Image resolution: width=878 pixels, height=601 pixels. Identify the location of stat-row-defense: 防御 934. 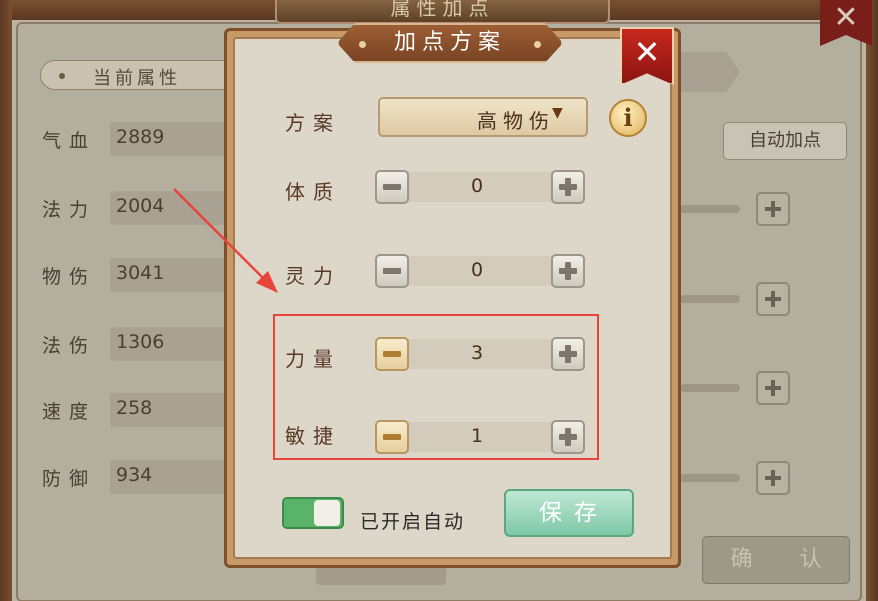
(150, 478).